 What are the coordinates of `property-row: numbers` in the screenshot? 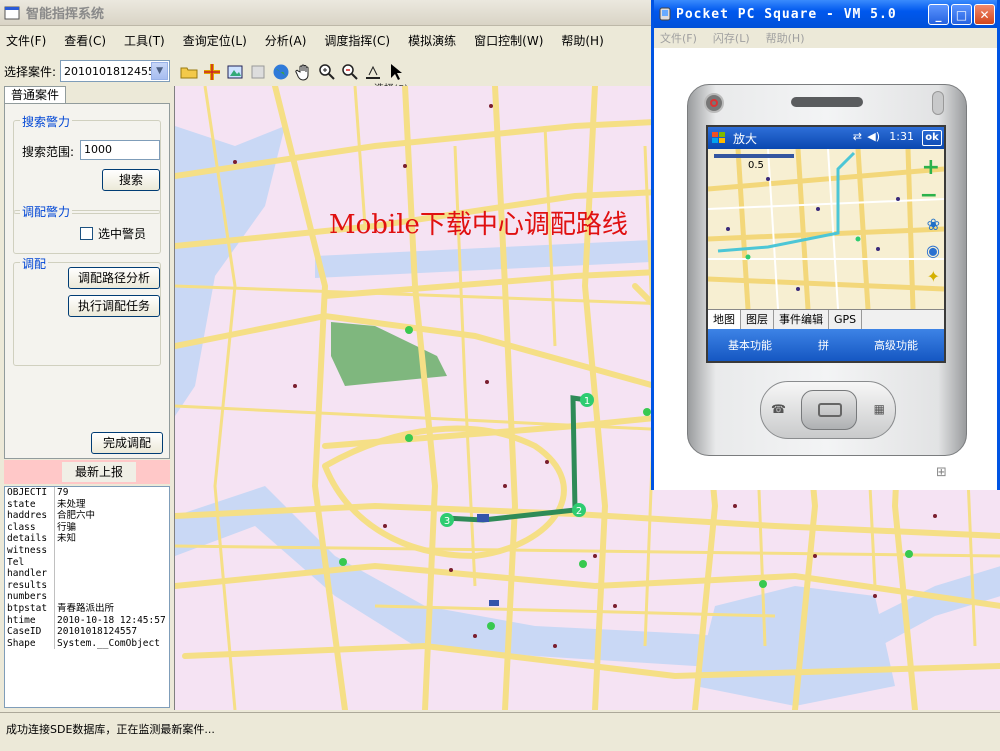 It's located at (87, 597).